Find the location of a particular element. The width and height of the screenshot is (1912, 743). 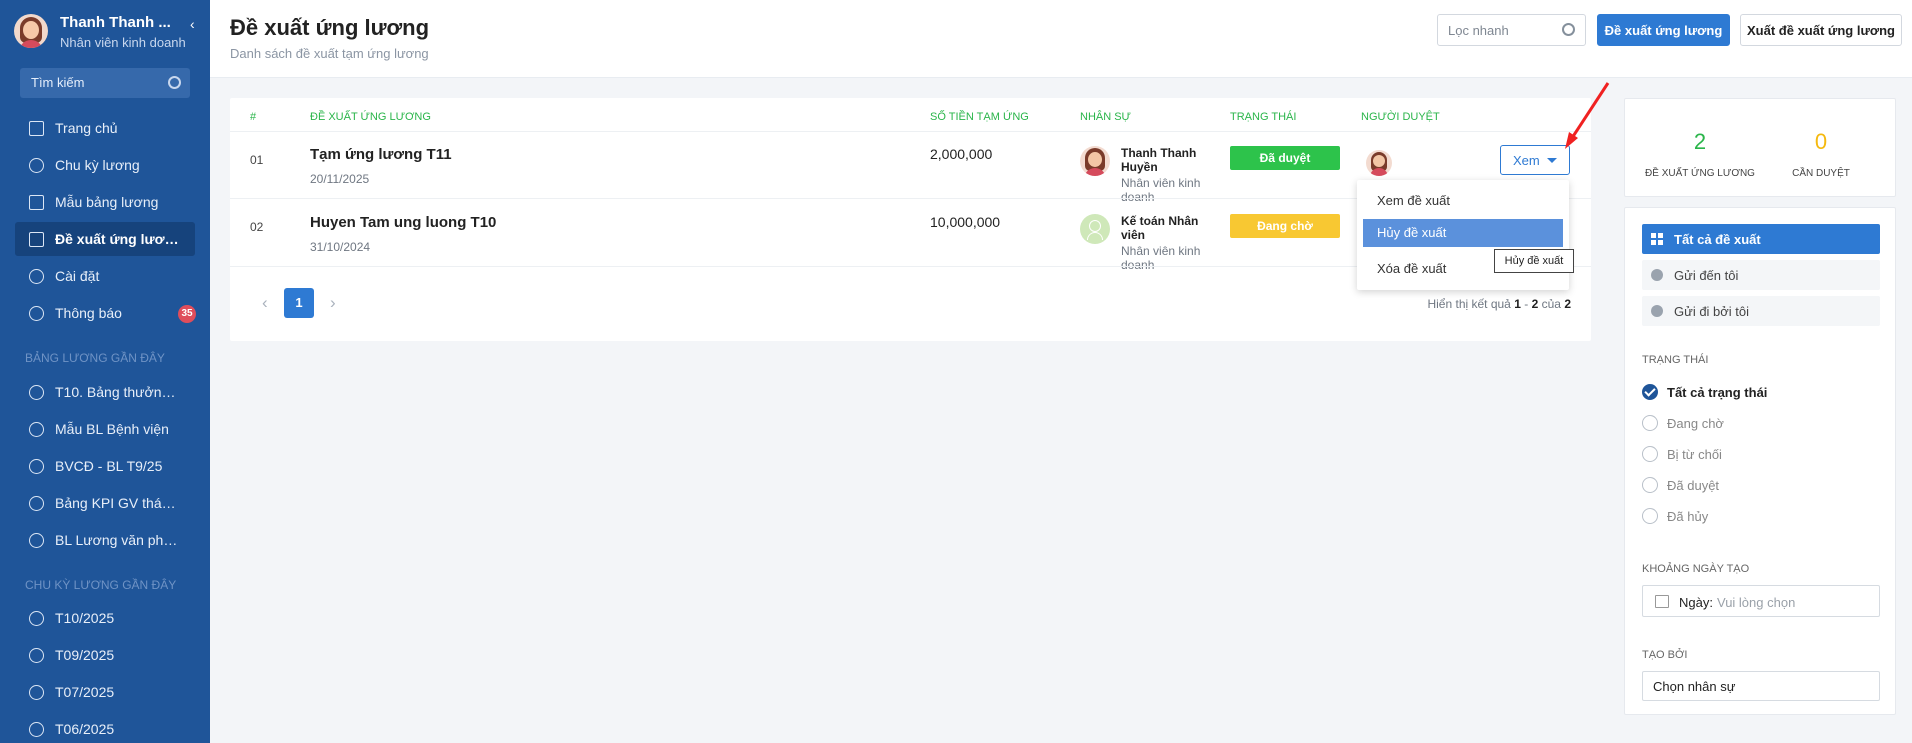

status-radio-all is located at coordinates (1650, 392).